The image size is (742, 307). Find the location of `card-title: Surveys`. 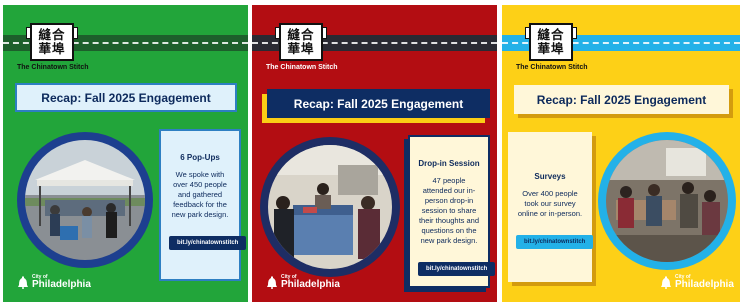

card-title: Surveys is located at coordinates (550, 176).